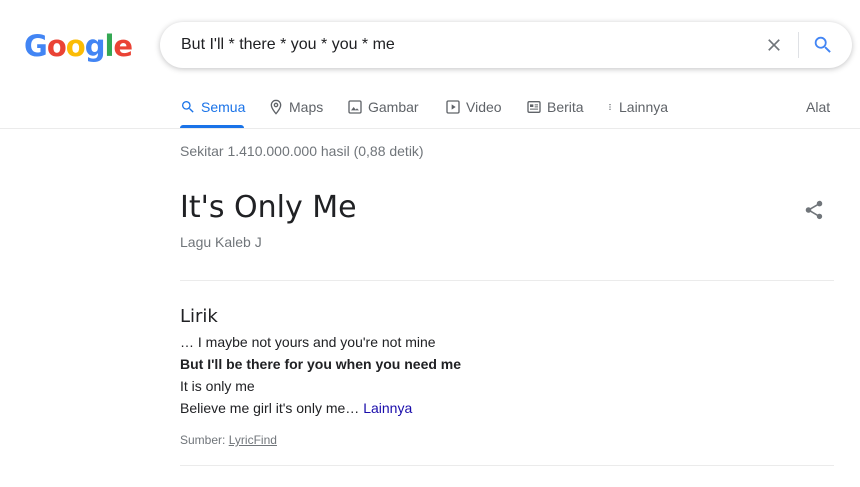 Image resolution: width=860 pixels, height=487 pixels. What do you see at coordinates (212, 126) in the screenshot?
I see `active-tab-indicator` at bounding box center [212, 126].